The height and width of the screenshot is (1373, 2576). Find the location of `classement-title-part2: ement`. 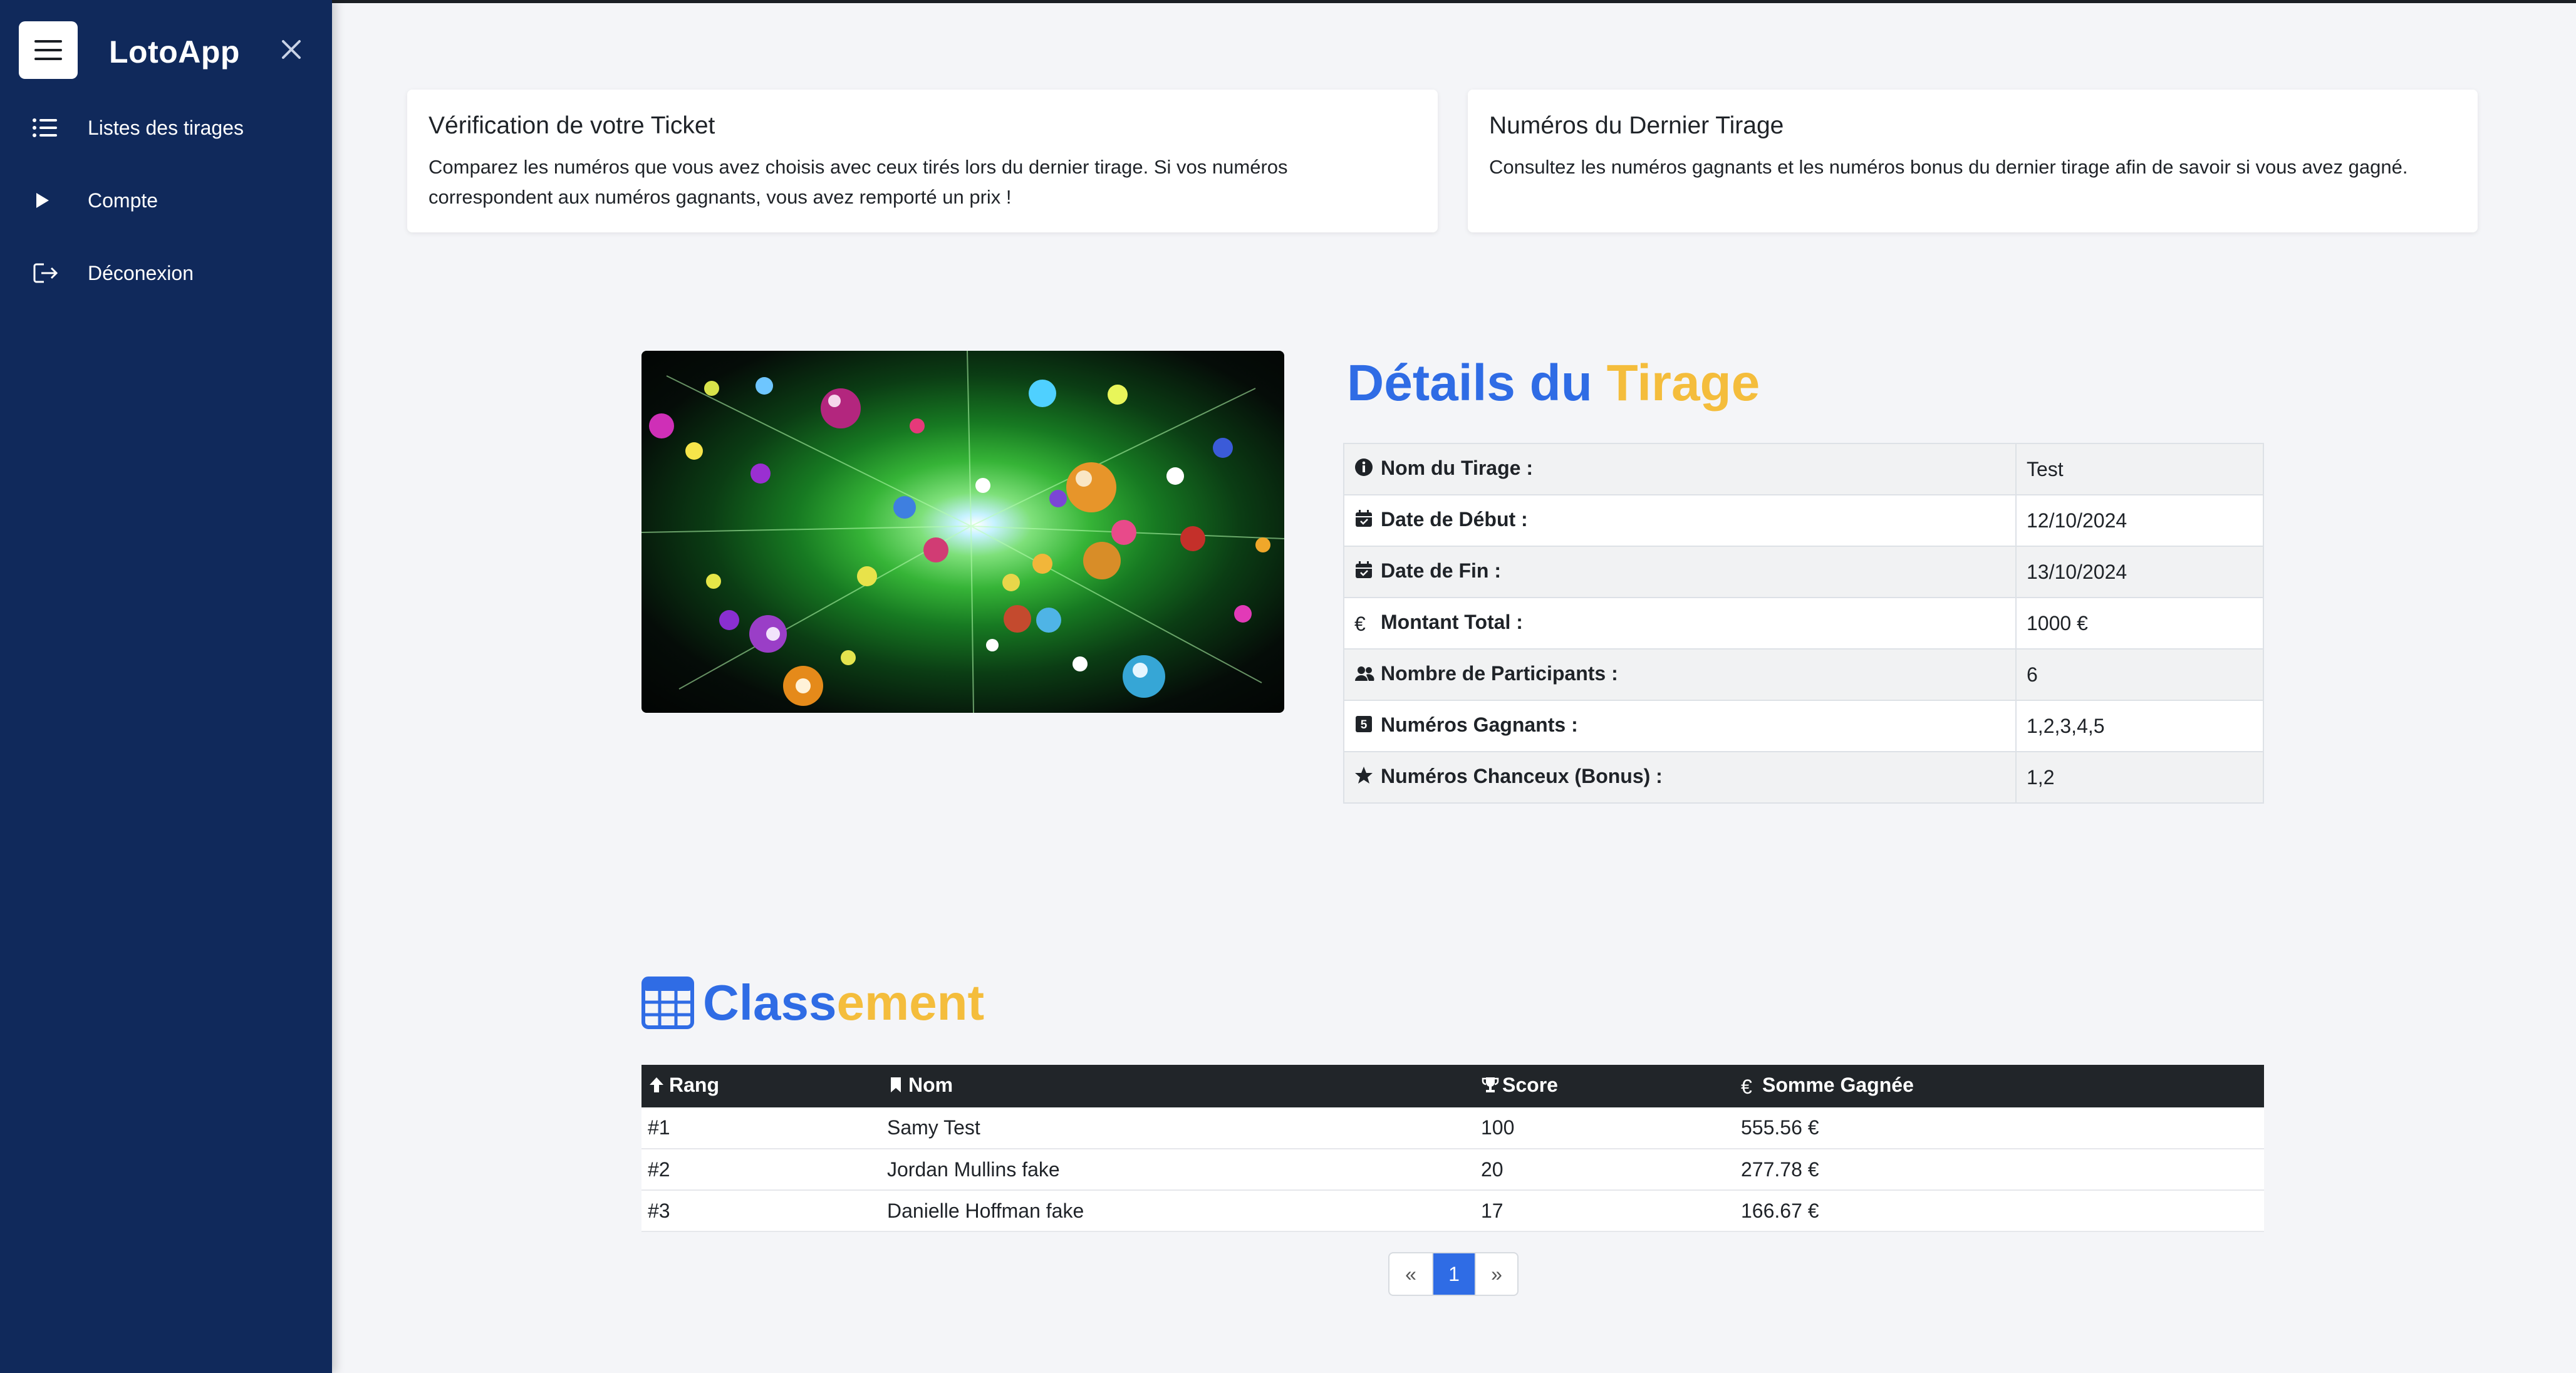

classement-title-part2: ement is located at coordinates (910, 1002).